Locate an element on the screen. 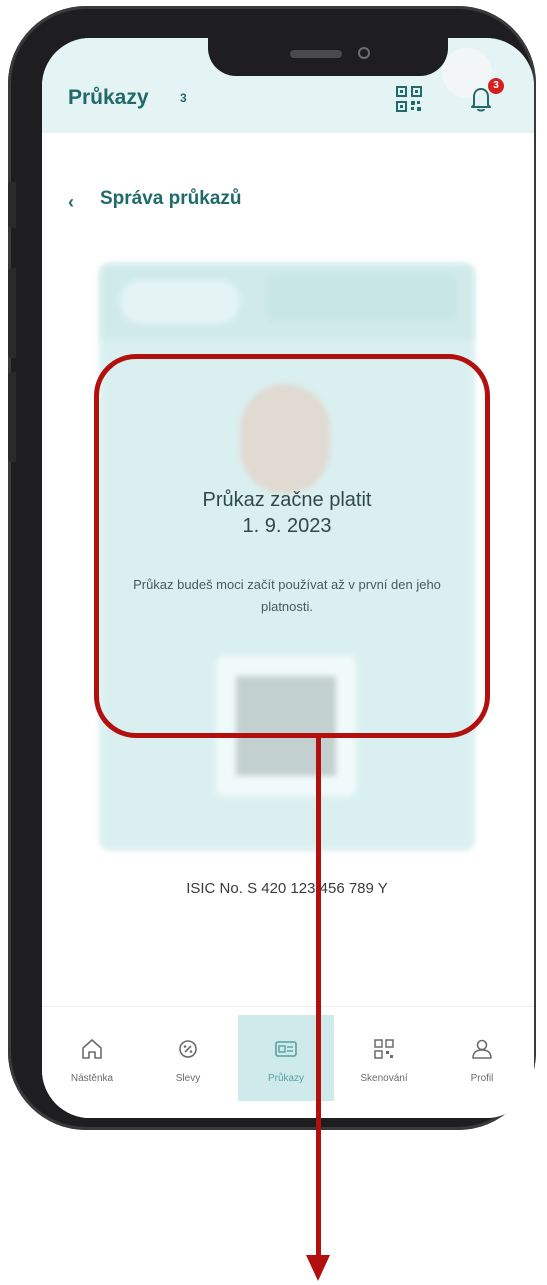  user-icon is located at coordinates (482, 1049).